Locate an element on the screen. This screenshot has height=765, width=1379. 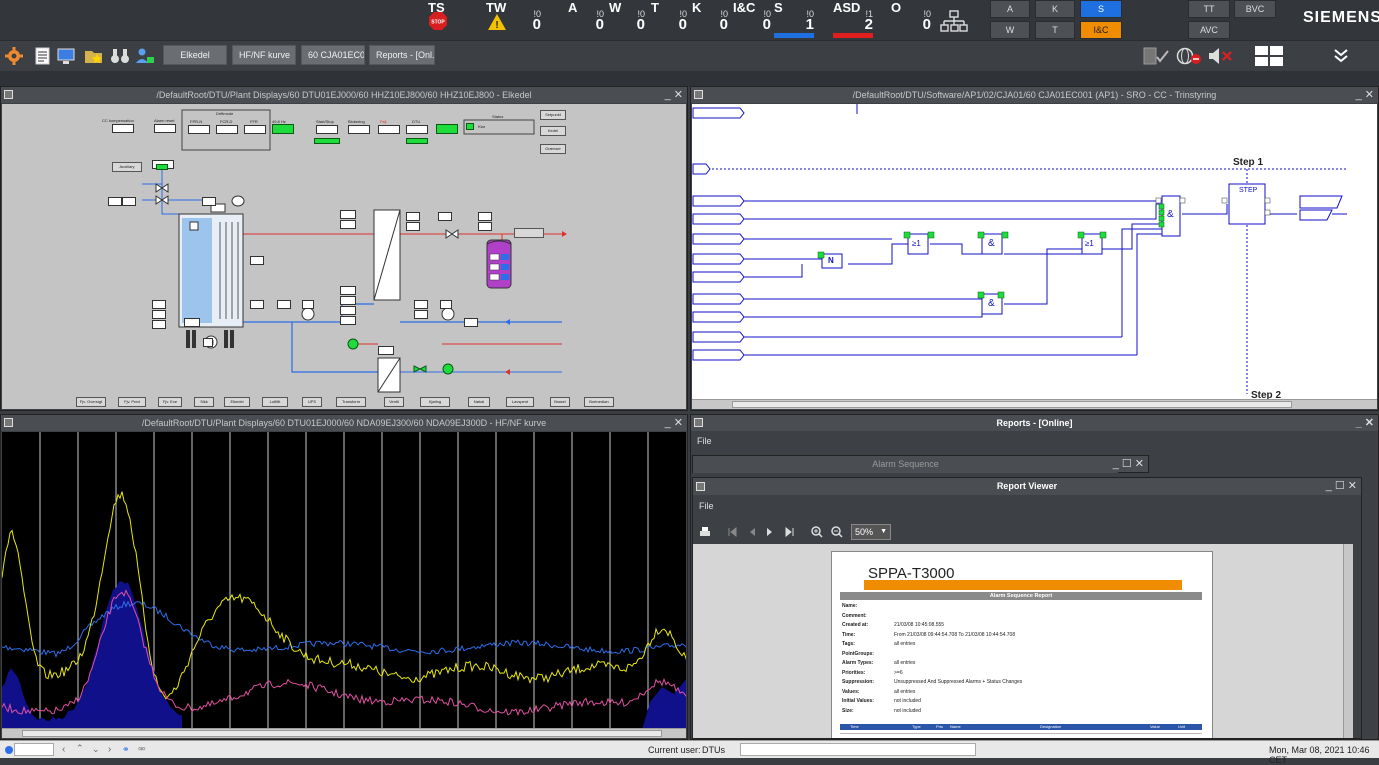
alarm-category-ic: I&C !0 0 is located at coordinates (752, 20).